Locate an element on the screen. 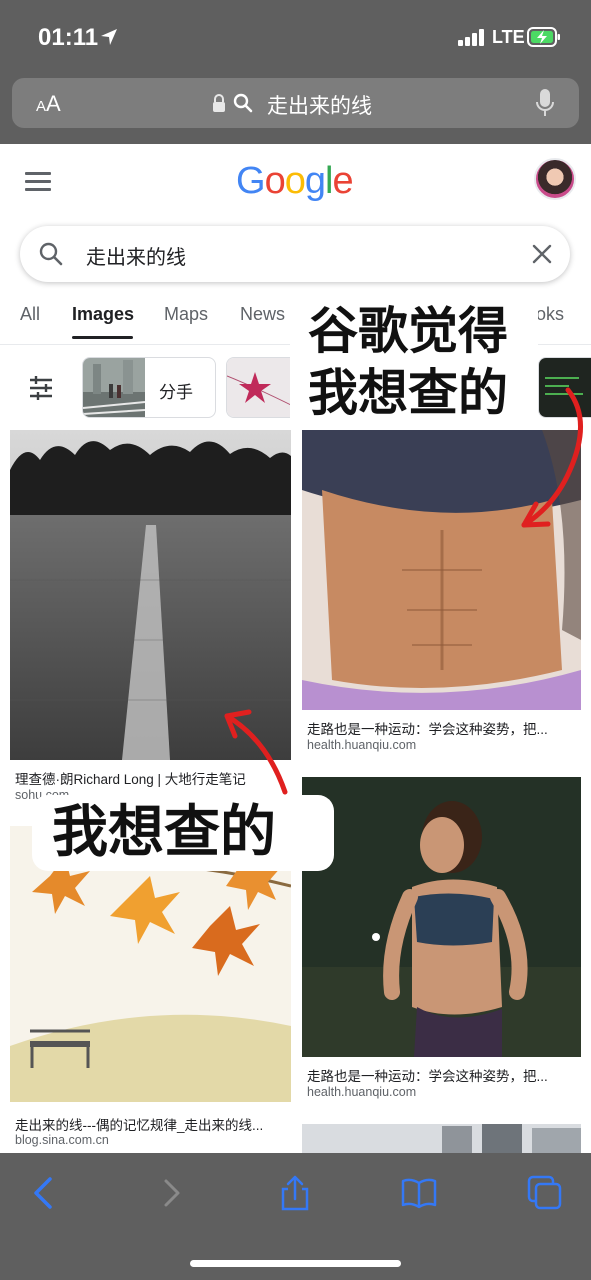 The height and width of the screenshot is (1280, 591). battery-charging-icon is located at coordinates (543, 37).